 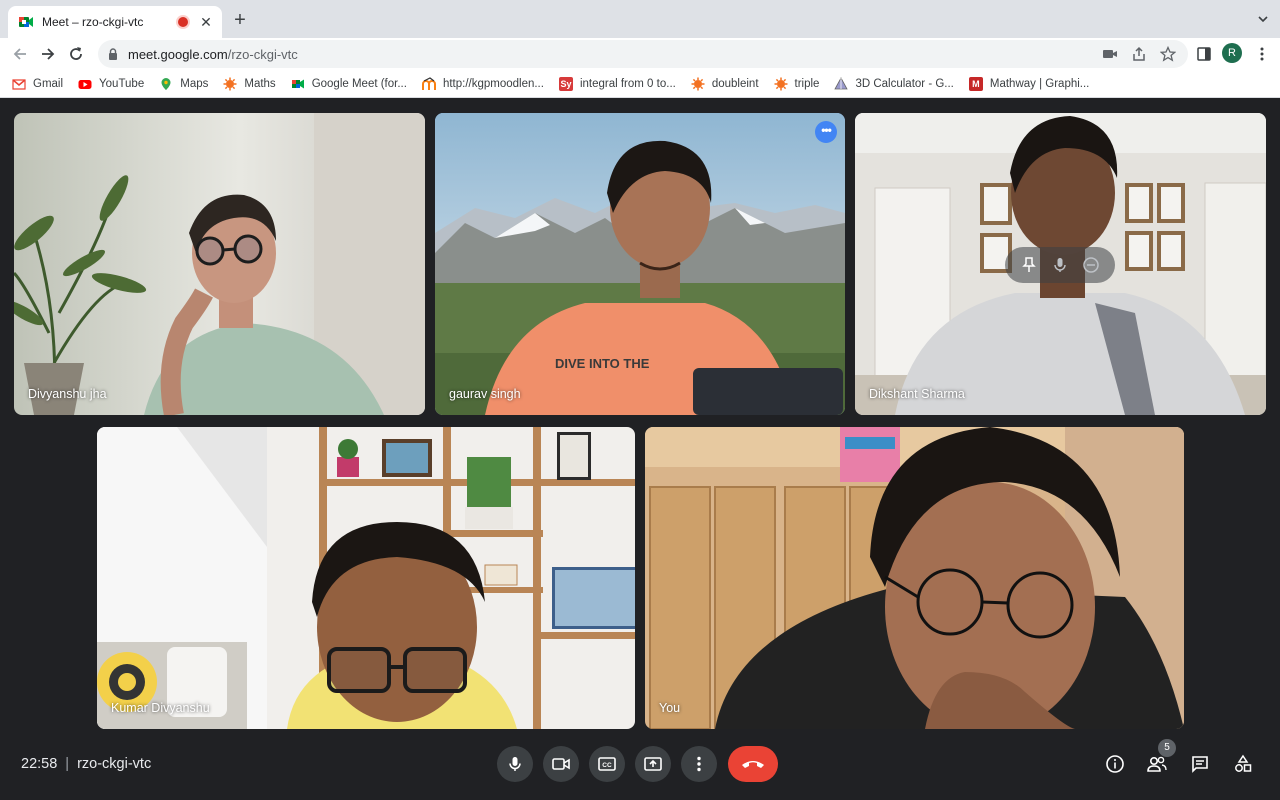 I want to click on present-screen-icon, so click(x=653, y=764).